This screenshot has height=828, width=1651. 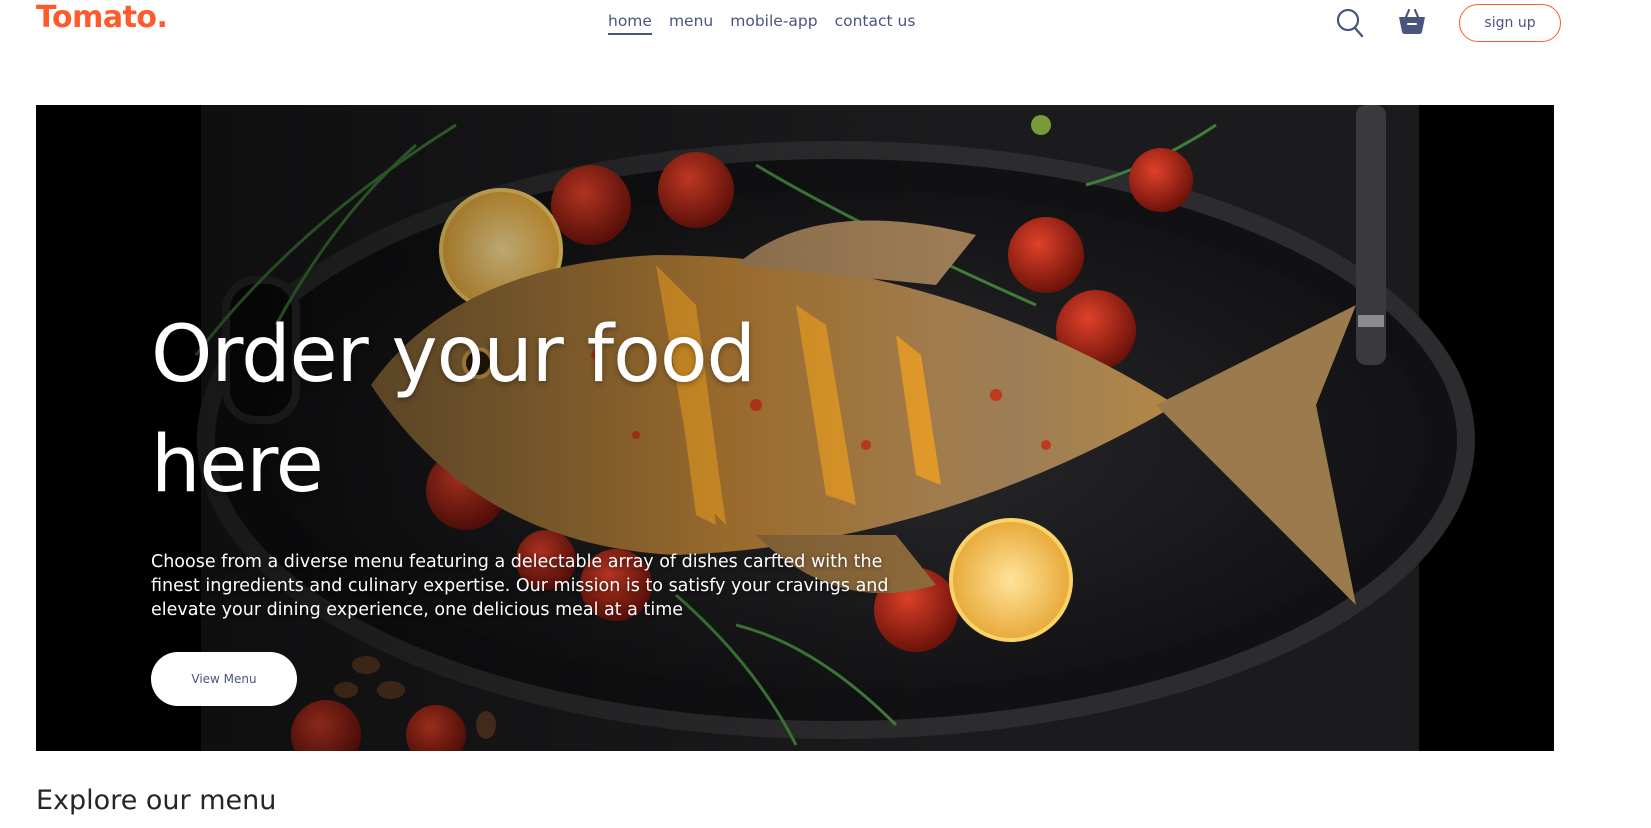 What do you see at coordinates (773, 23) in the screenshot?
I see `nav-link-mobile-app: mobile-app` at bounding box center [773, 23].